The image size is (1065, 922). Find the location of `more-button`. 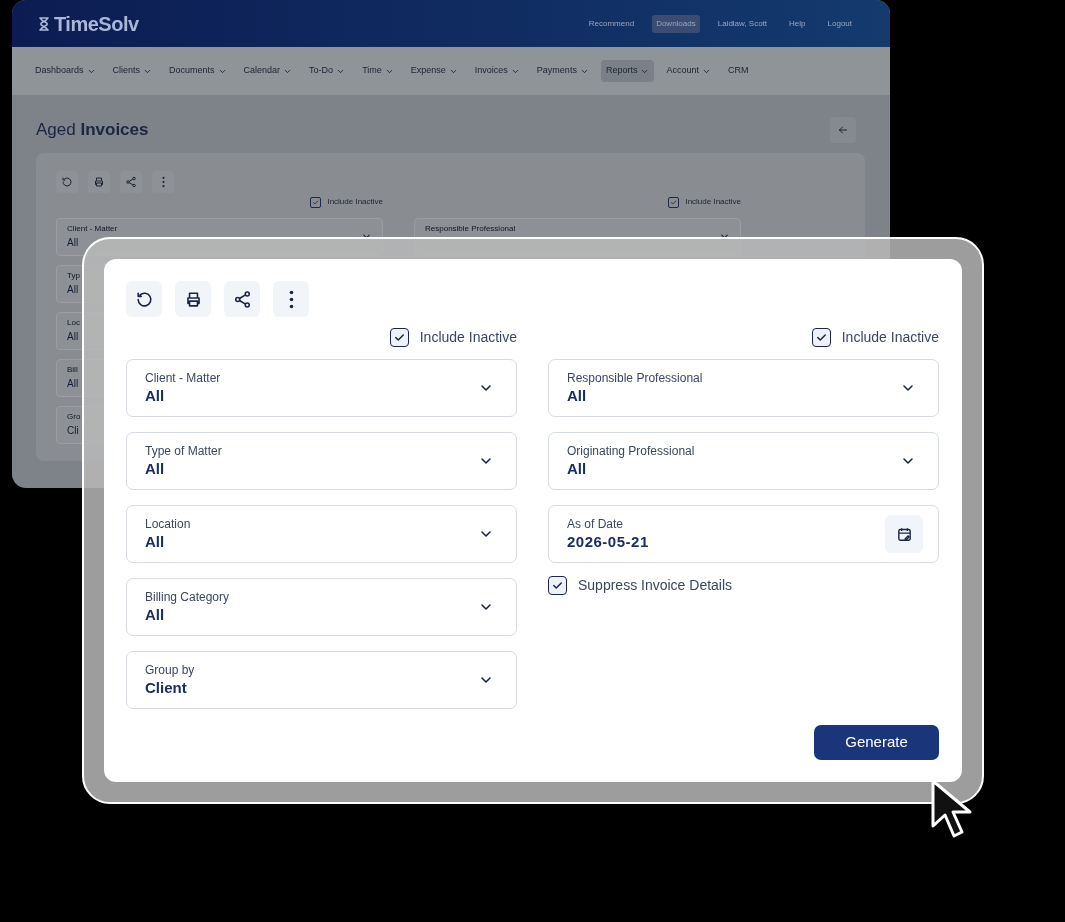

more-button is located at coordinates (291, 299).